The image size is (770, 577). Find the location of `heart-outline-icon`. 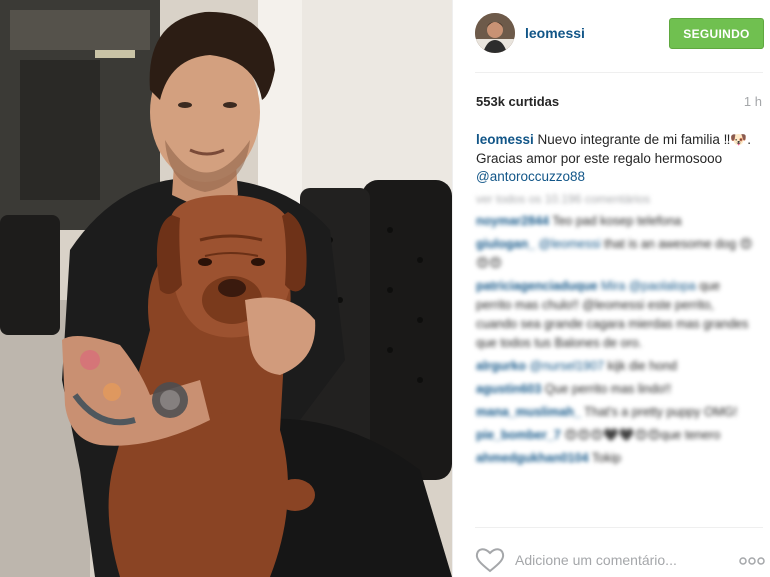

heart-outline-icon is located at coordinates (490, 560).